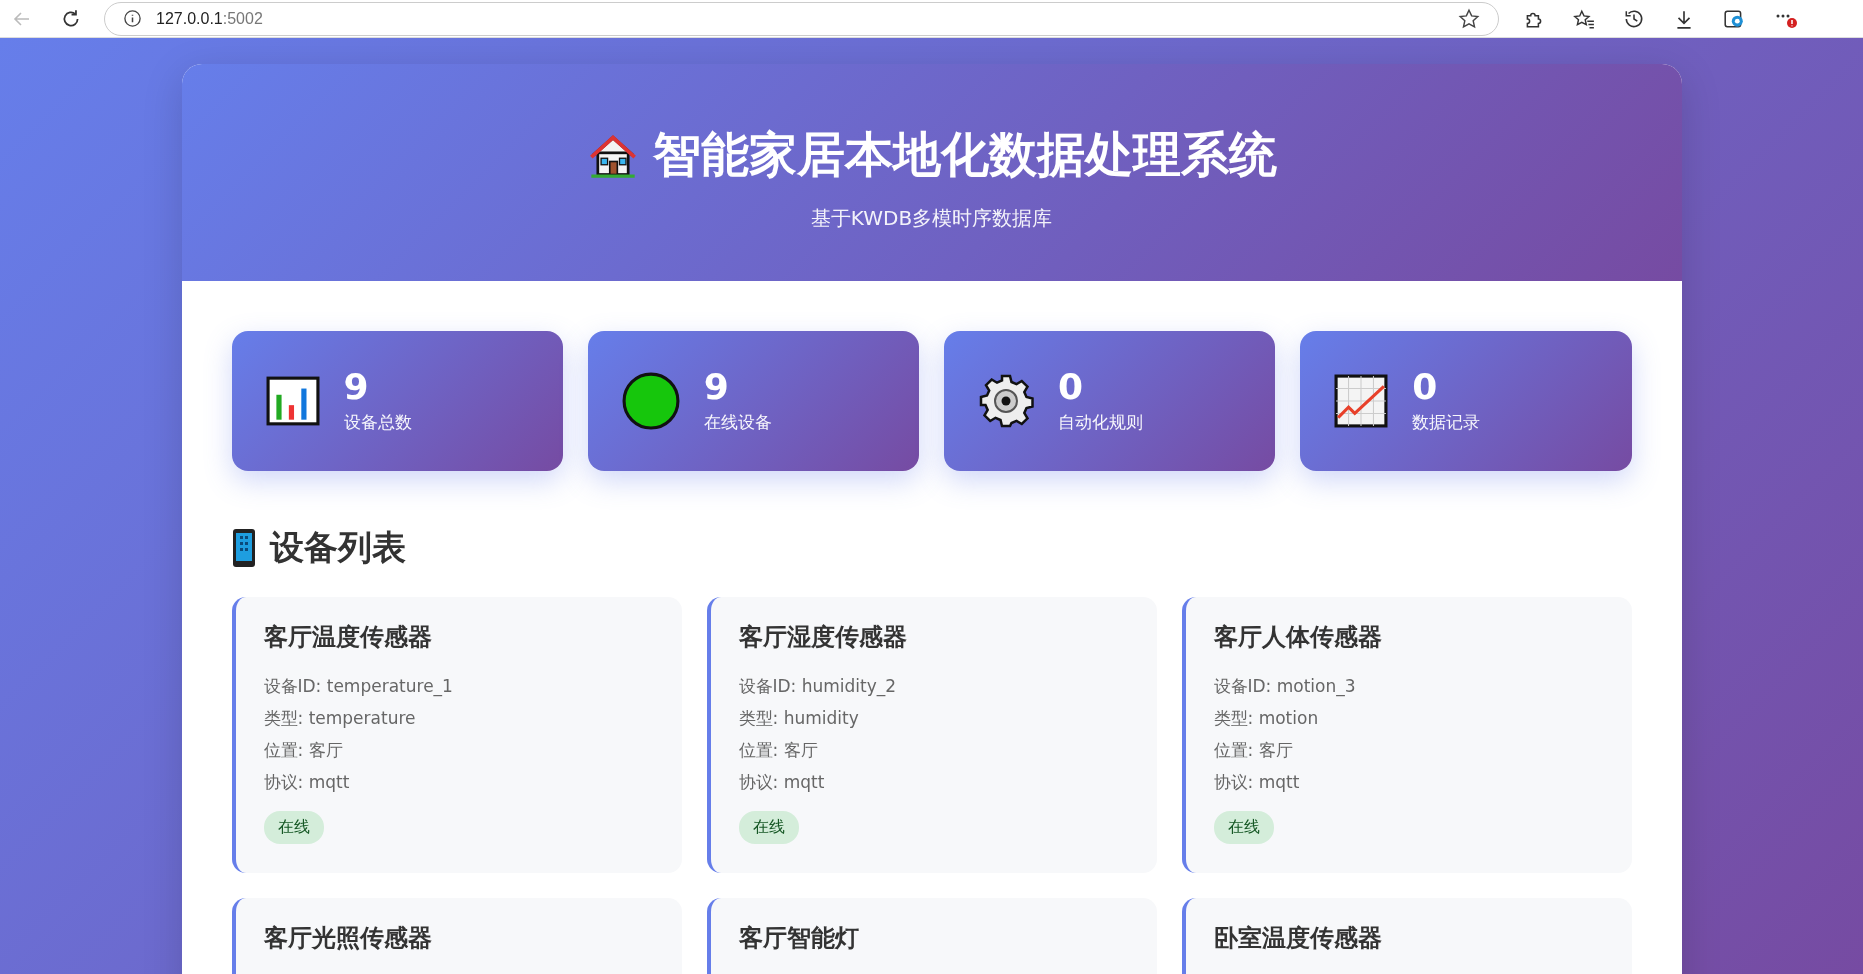 Image resolution: width=1863 pixels, height=974 pixels. What do you see at coordinates (818, 686) in the screenshot?
I see `device-detail: 设备ID: humidity_2` at bounding box center [818, 686].